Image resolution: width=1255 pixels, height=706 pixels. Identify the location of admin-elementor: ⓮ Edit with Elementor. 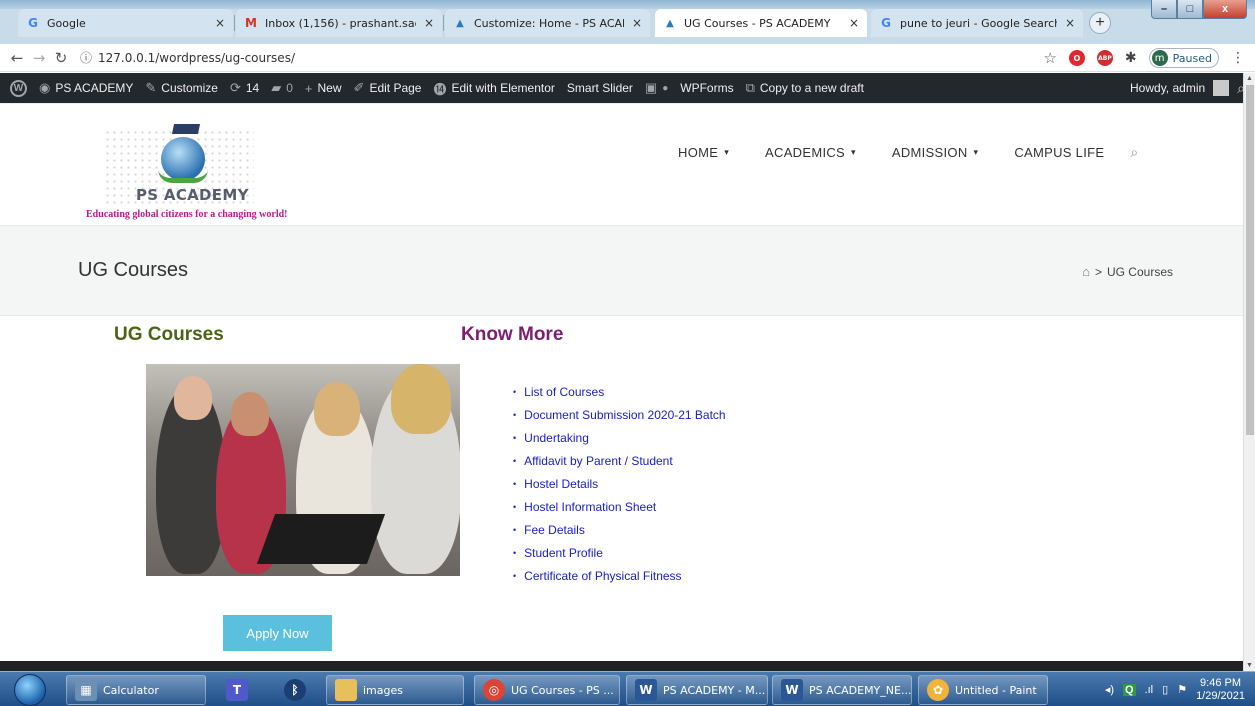
(493, 88).